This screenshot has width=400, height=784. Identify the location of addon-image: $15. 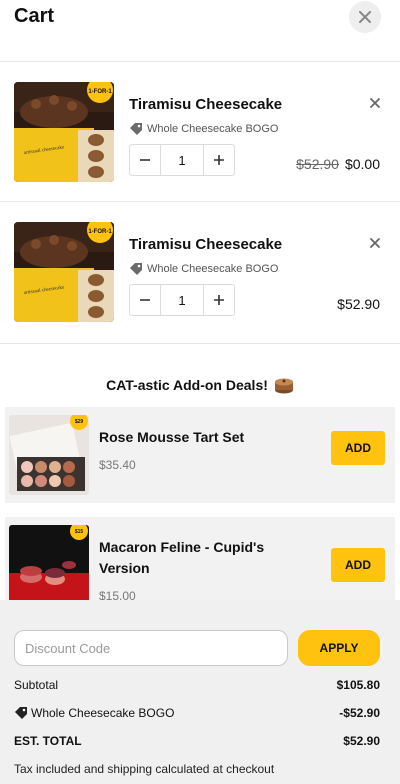
(49, 562).